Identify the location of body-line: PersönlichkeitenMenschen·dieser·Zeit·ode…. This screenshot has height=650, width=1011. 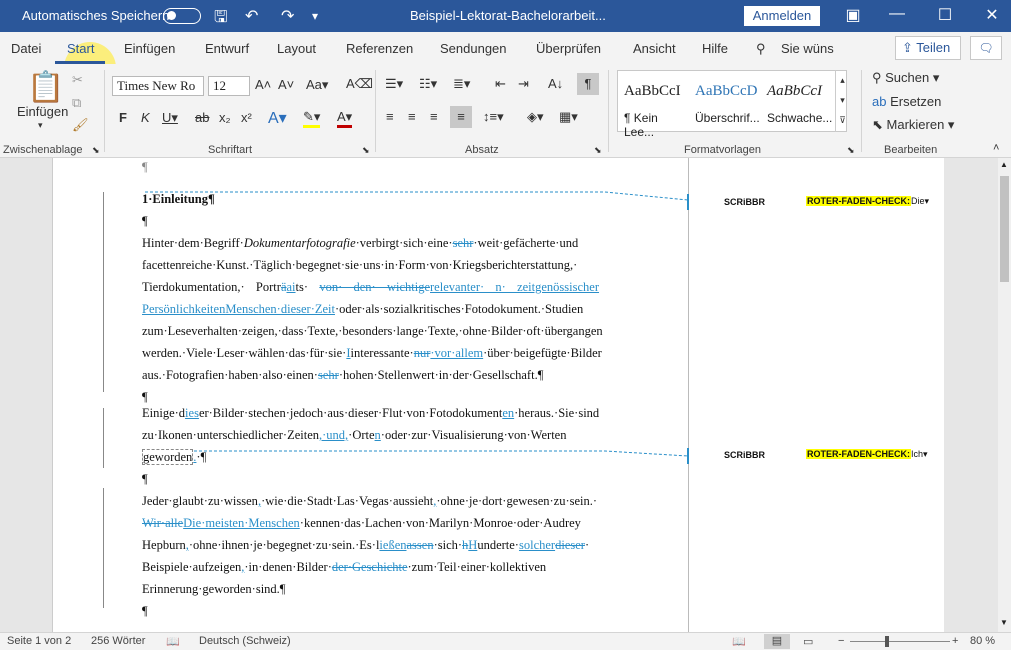
(370, 309).